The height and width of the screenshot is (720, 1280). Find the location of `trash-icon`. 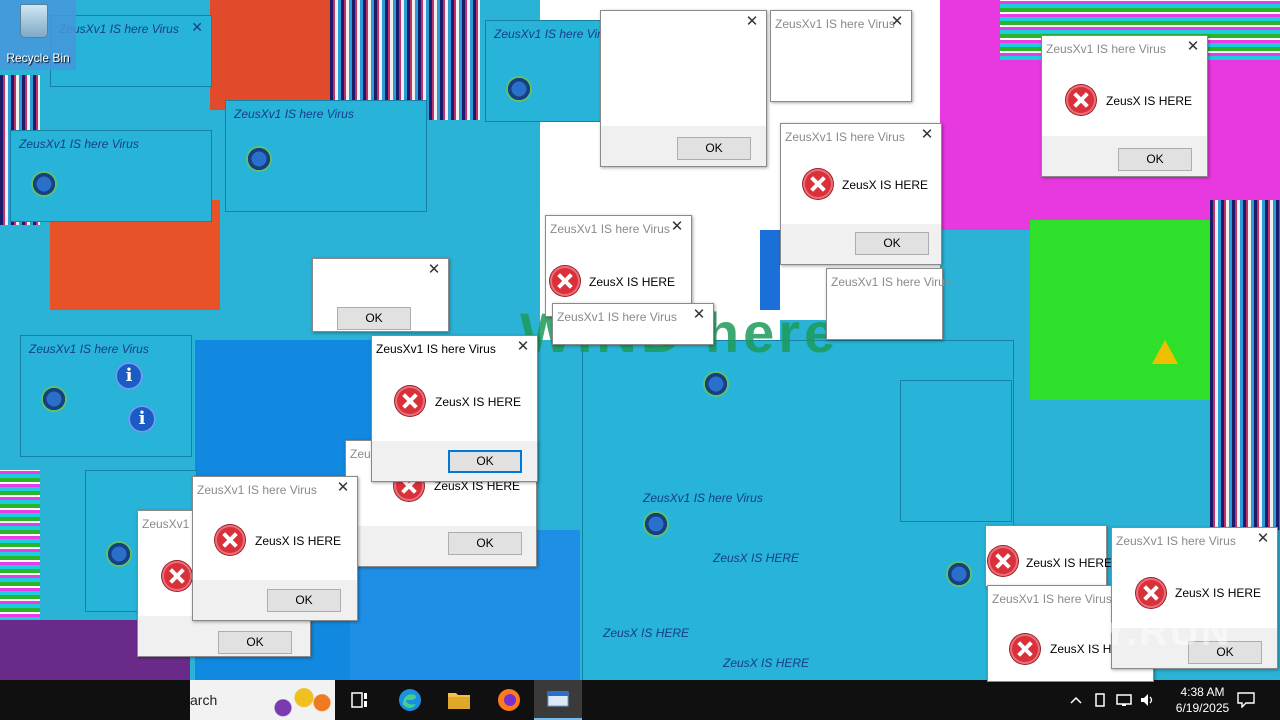

trash-icon is located at coordinates (34, 21).